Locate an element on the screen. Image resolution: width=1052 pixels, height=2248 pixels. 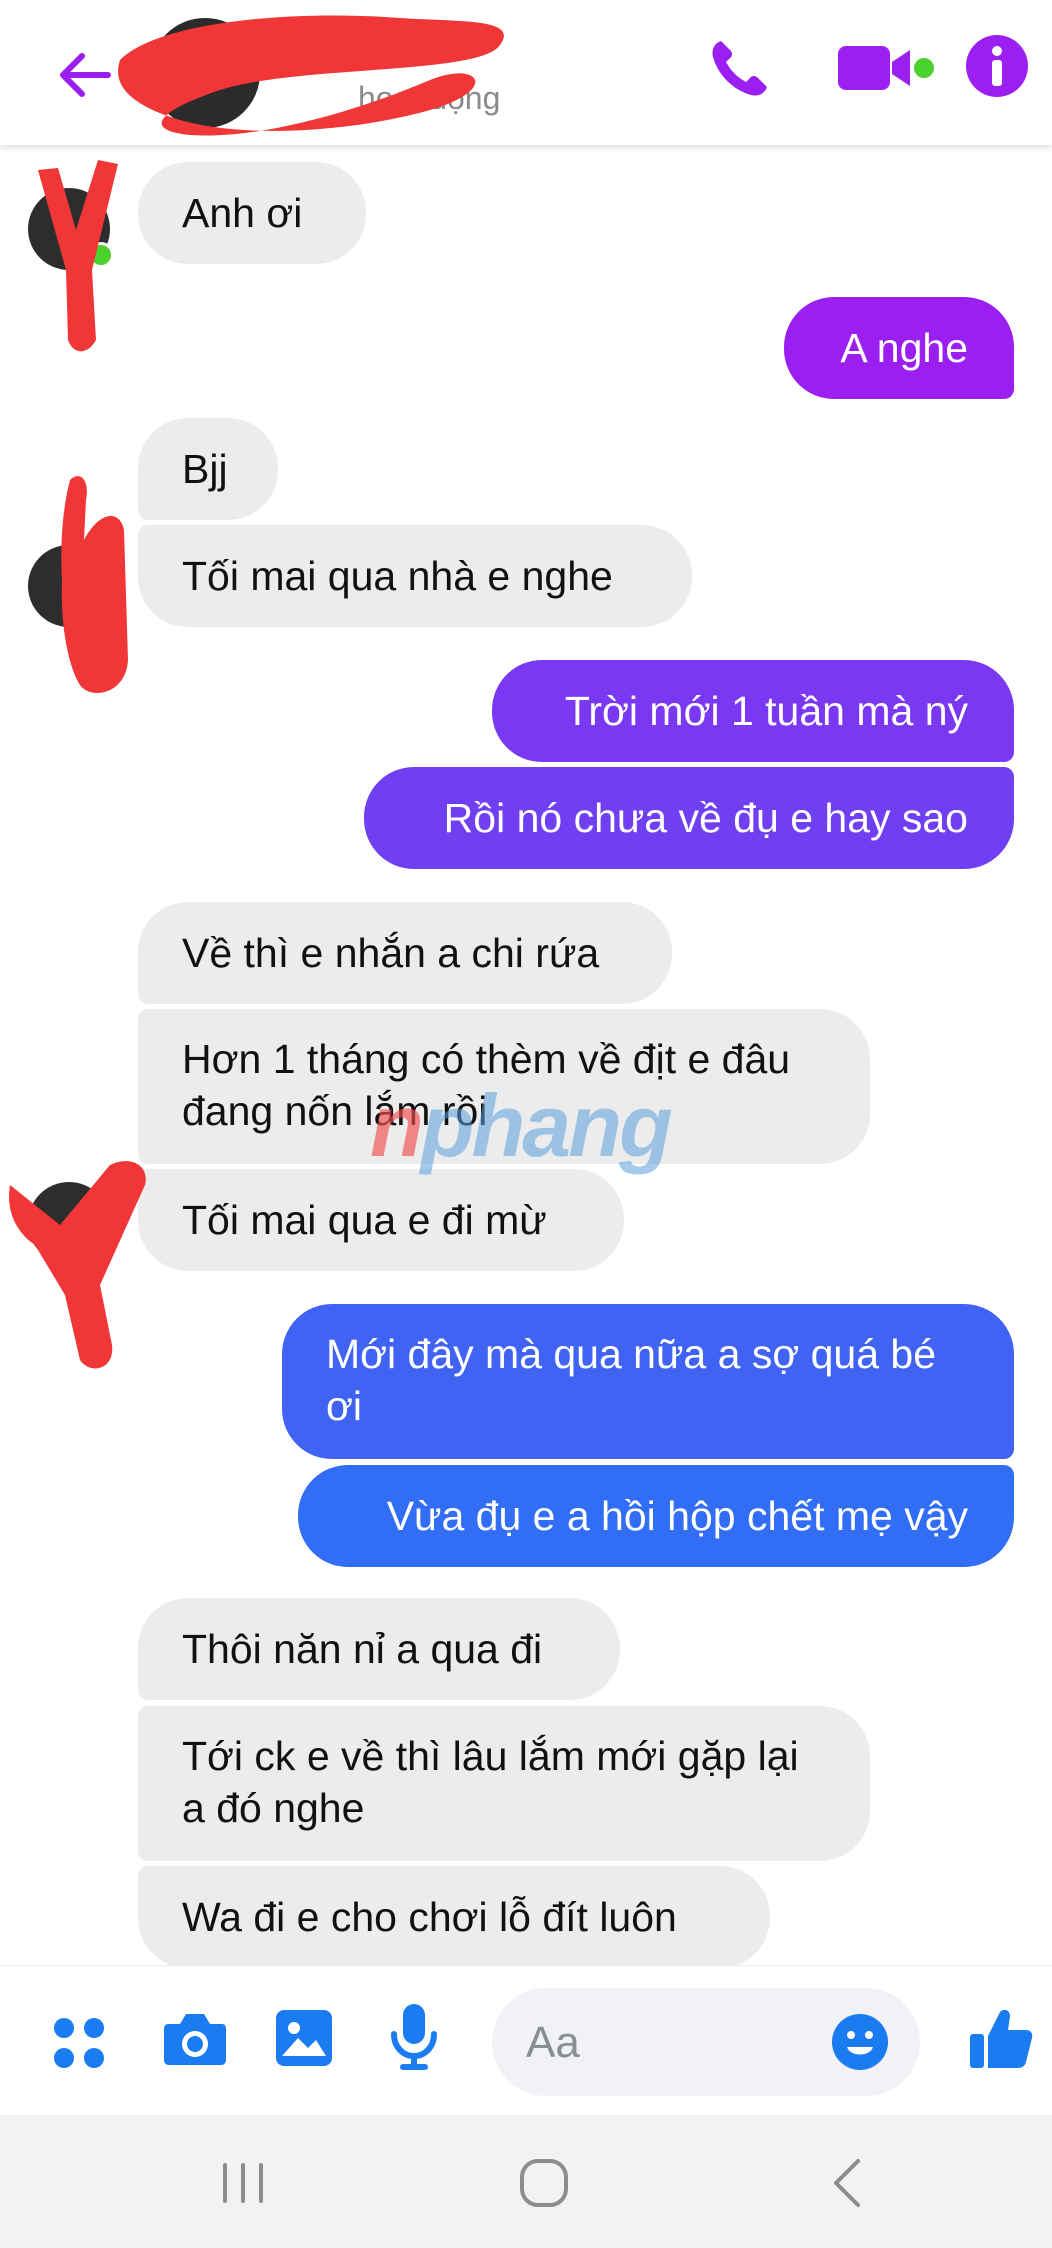
incoming-message: Tối mai qua e đi mừ is located at coordinates (381, 1220).